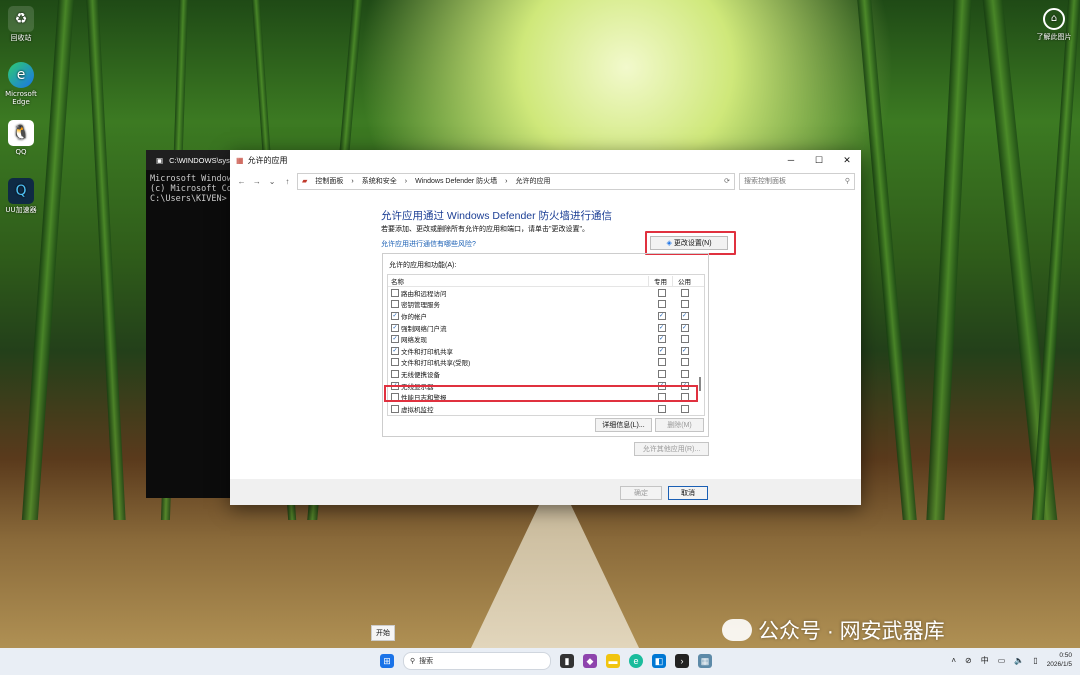  Describe the element at coordinates (256, 181) in the screenshot. I see `forward-arrow-icon: →` at that location.